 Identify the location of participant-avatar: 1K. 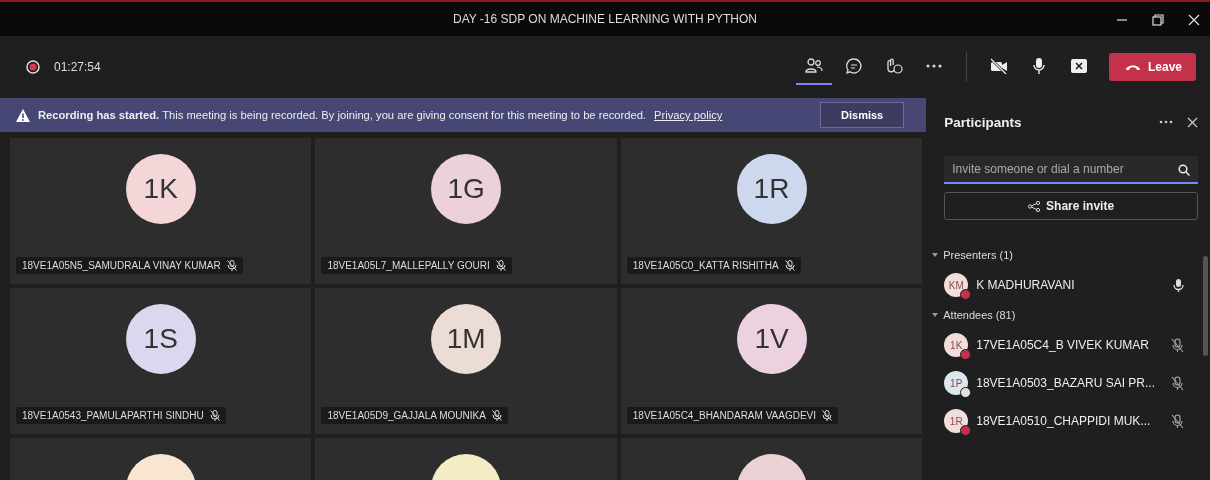
(956, 345).